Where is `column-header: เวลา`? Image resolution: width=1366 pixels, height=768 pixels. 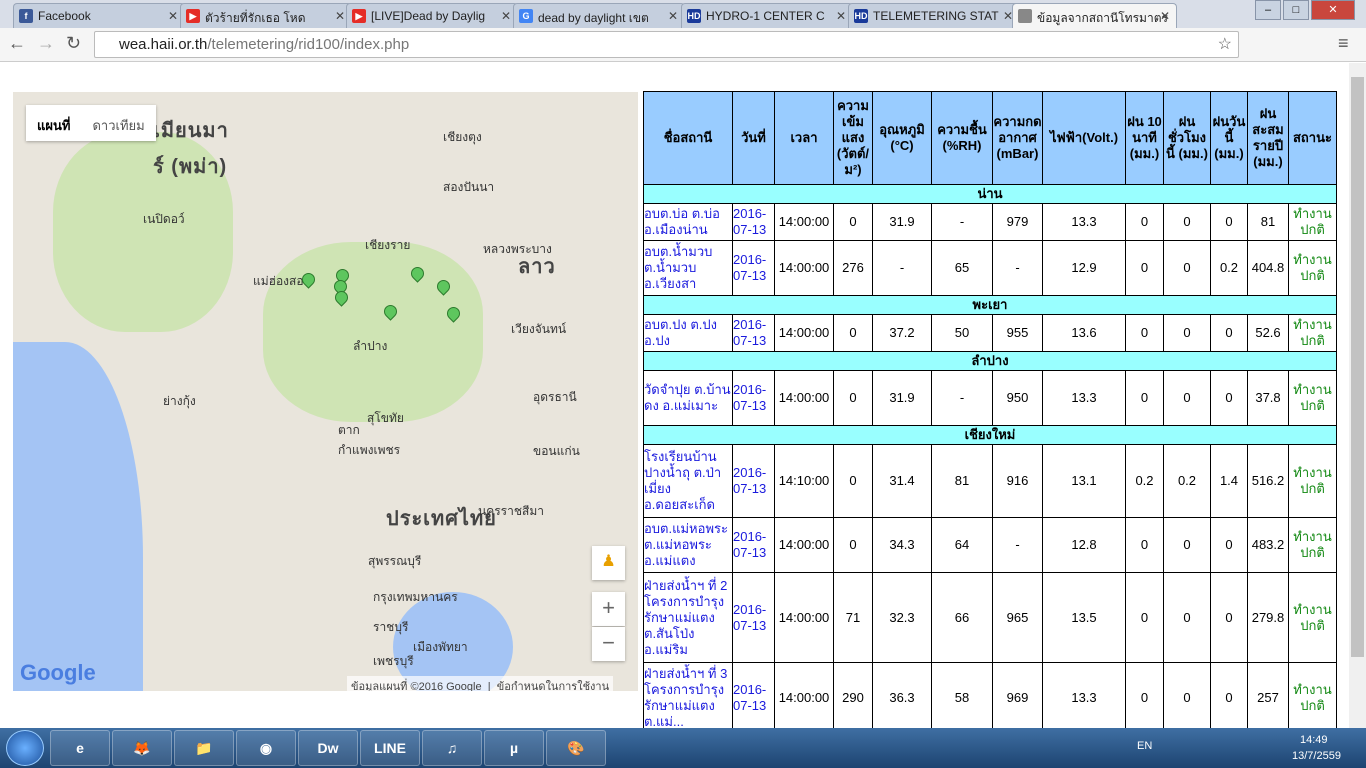
column-header: เวลา is located at coordinates (804, 138).